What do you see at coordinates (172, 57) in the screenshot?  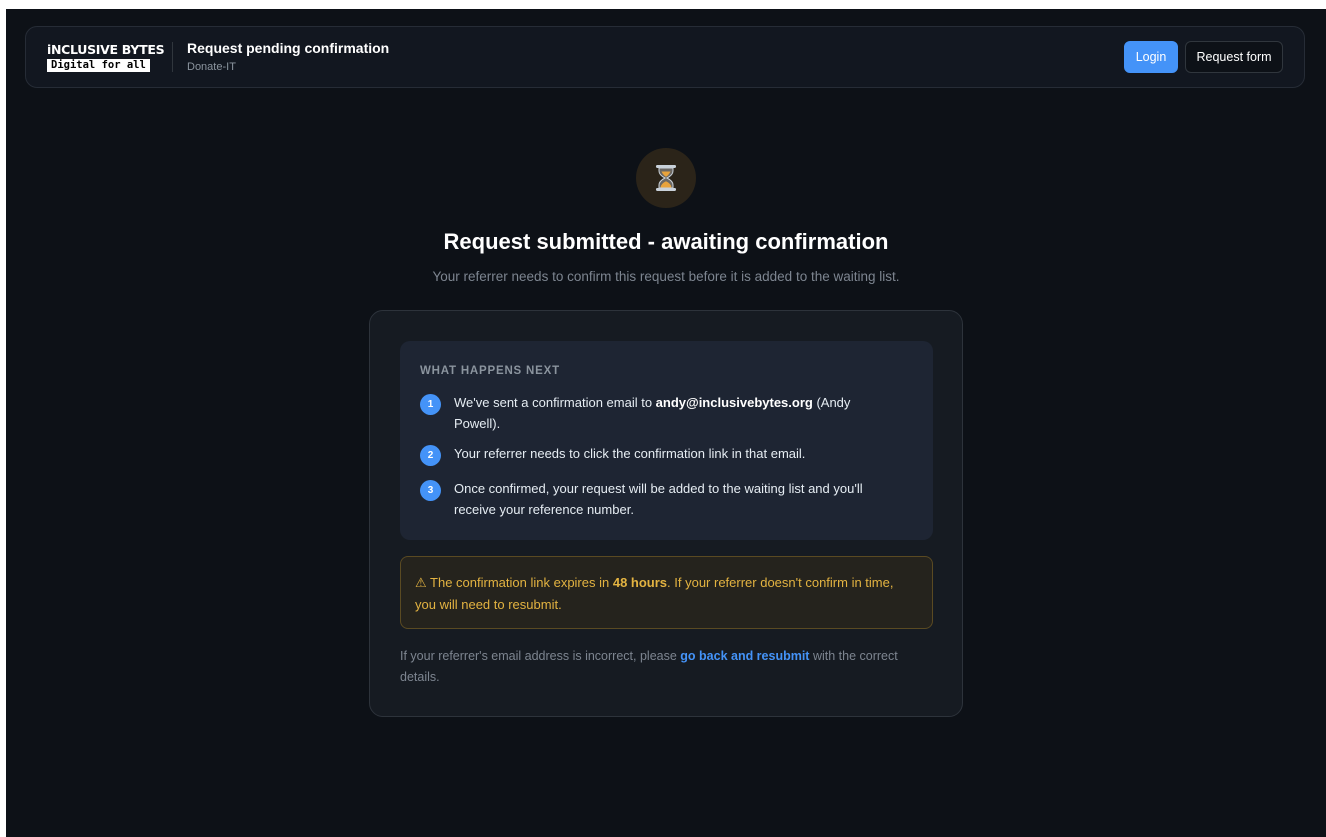 I see `header-divider` at bounding box center [172, 57].